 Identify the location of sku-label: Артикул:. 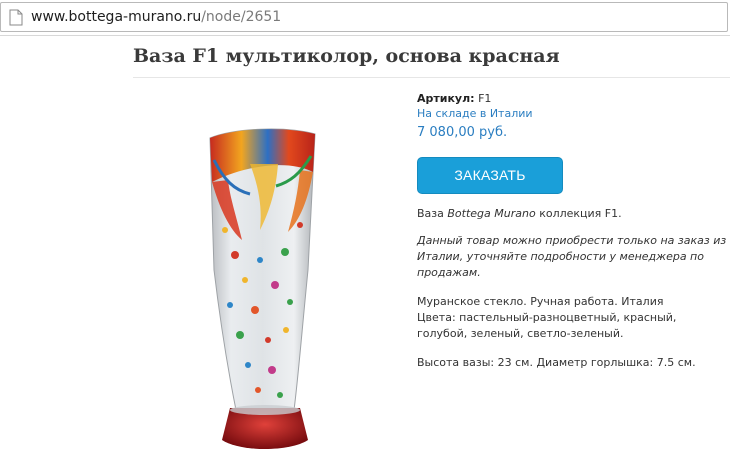
(446, 98).